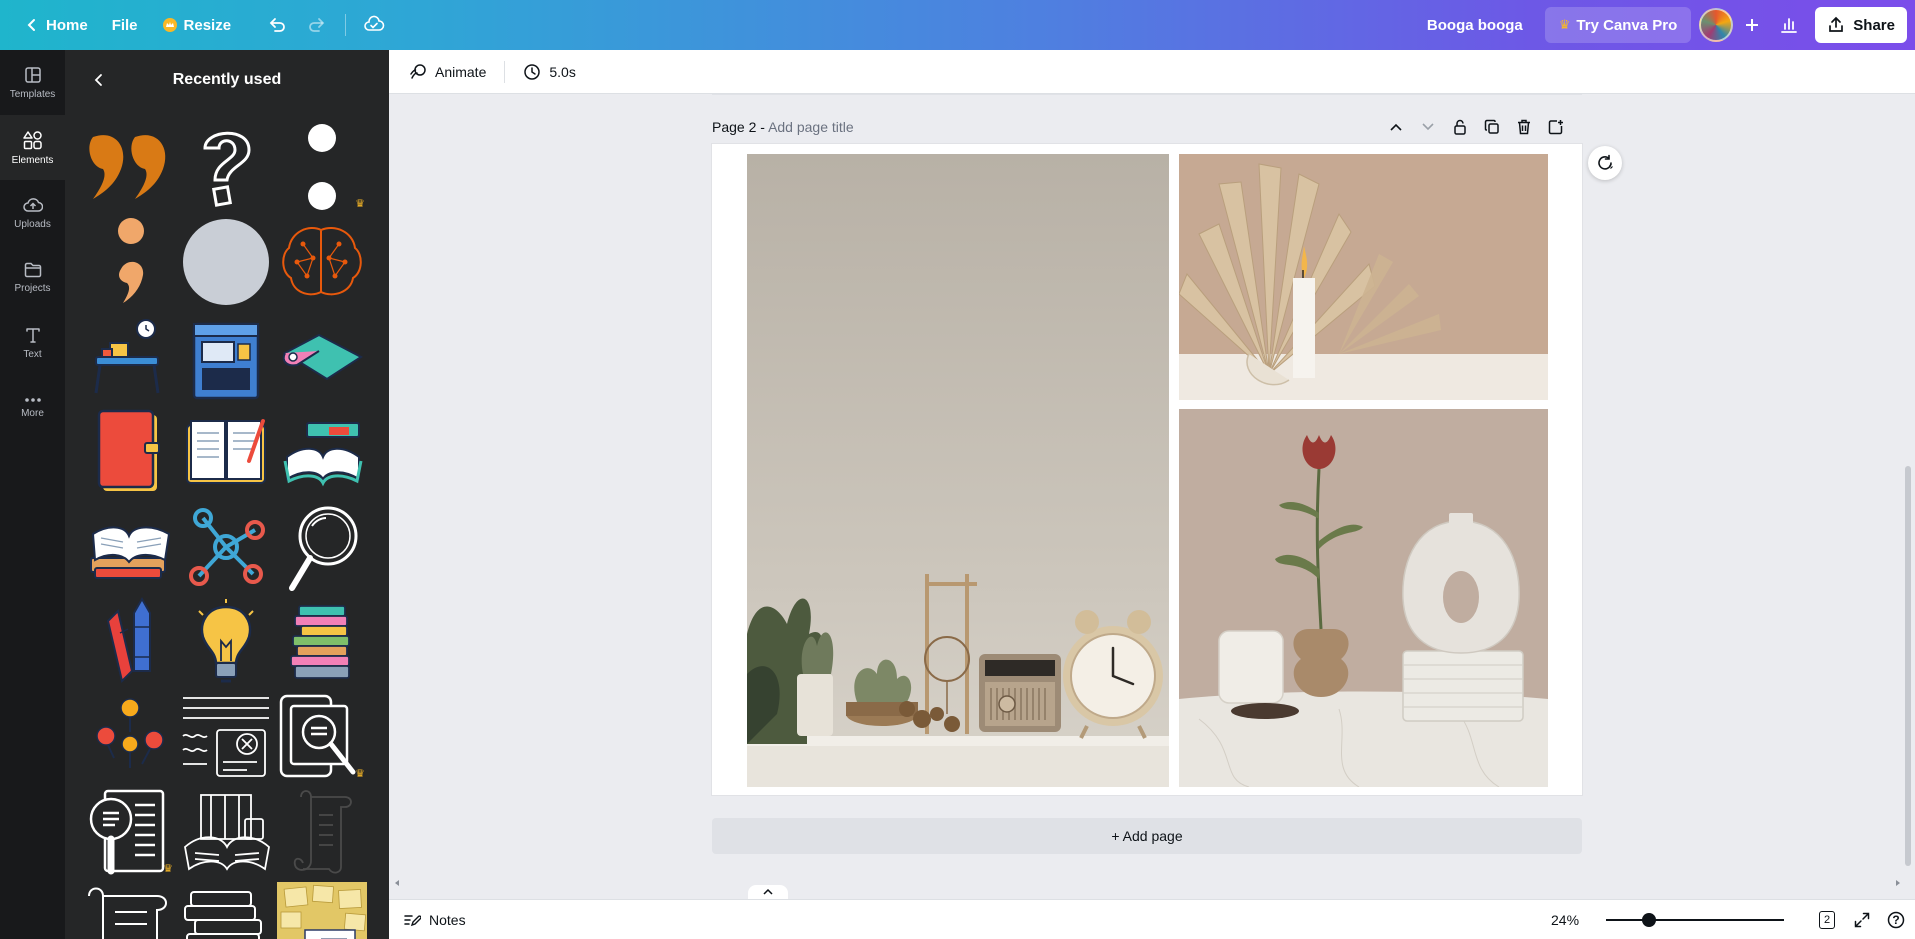 This screenshot has height=939, width=1915. Describe the element at coordinates (322, 452) in the screenshot. I see `grid-element-book-stack` at that location.